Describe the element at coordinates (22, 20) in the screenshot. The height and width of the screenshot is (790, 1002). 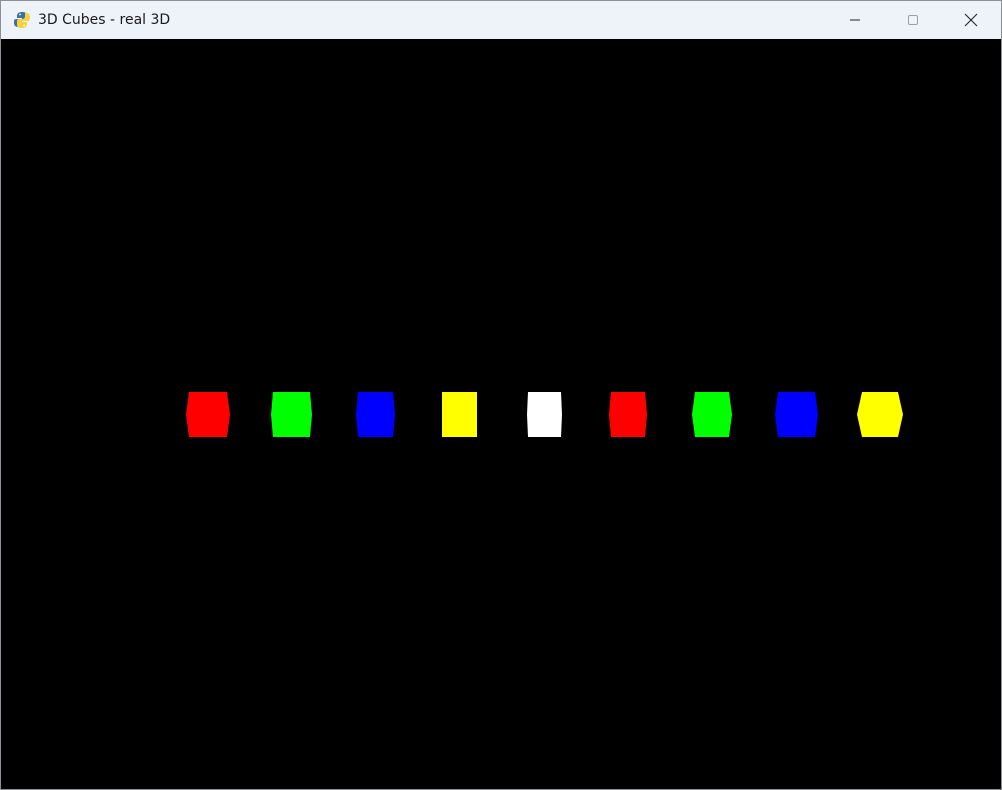
I see `python-snake-icon` at that location.